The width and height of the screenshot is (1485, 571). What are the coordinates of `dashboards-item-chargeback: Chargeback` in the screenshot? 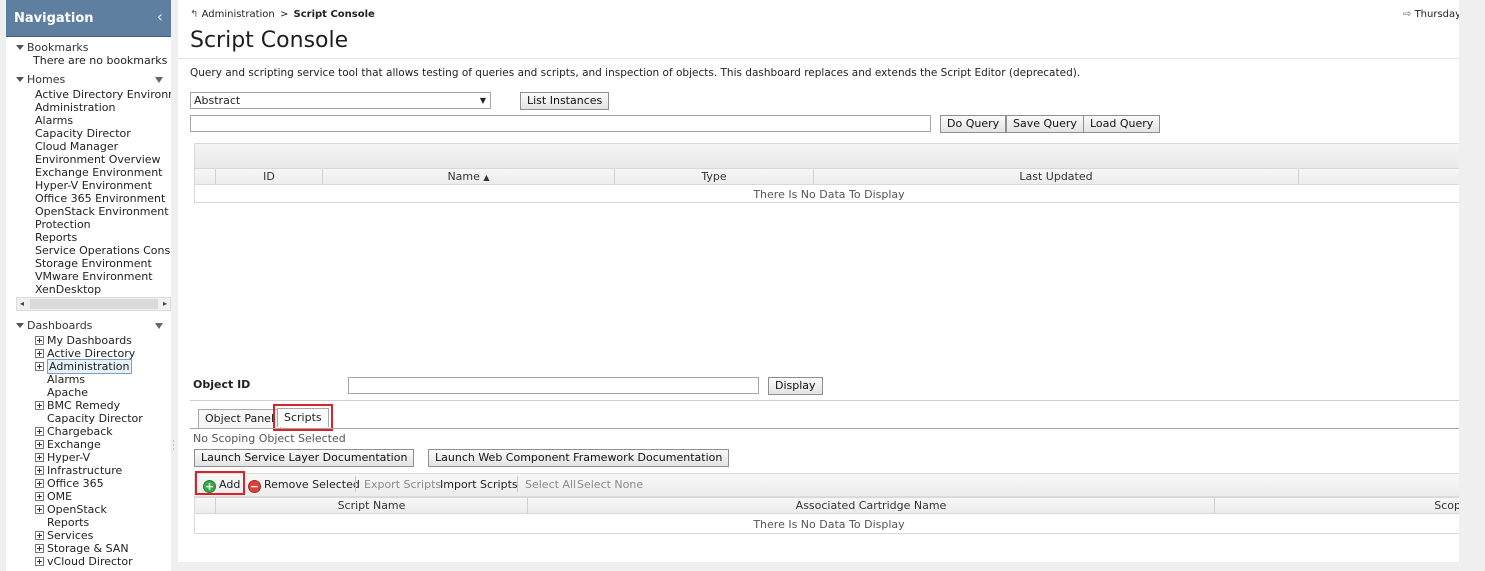 It's located at (74, 431).